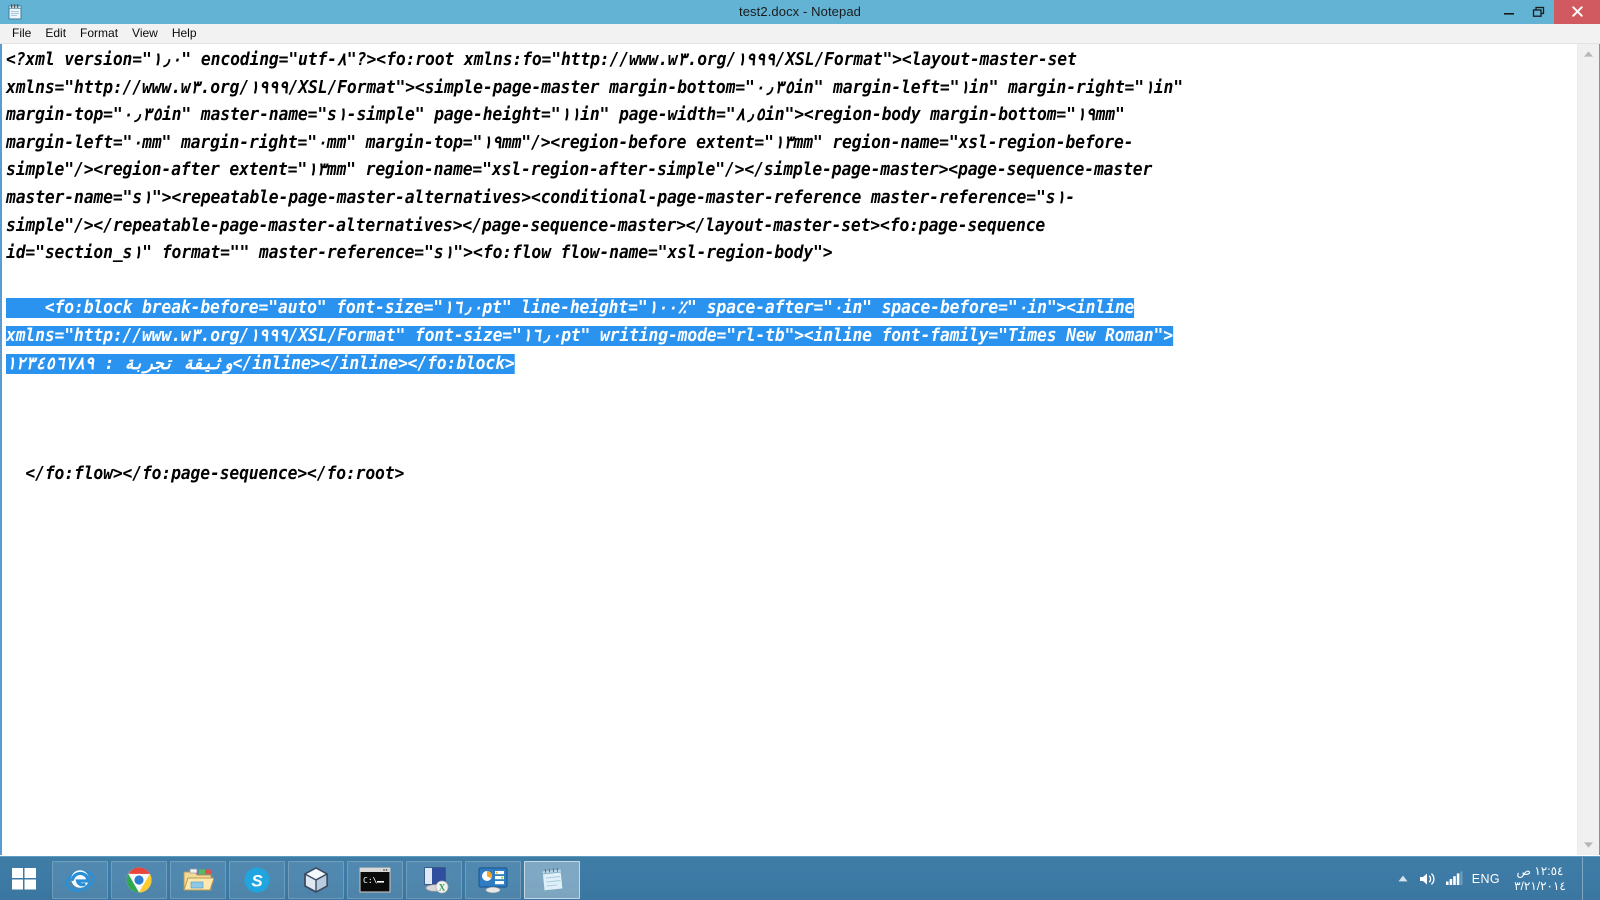 Image resolution: width=1600 pixels, height=900 pixels. I want to click on file-explorer-icon, so click(198, 879).